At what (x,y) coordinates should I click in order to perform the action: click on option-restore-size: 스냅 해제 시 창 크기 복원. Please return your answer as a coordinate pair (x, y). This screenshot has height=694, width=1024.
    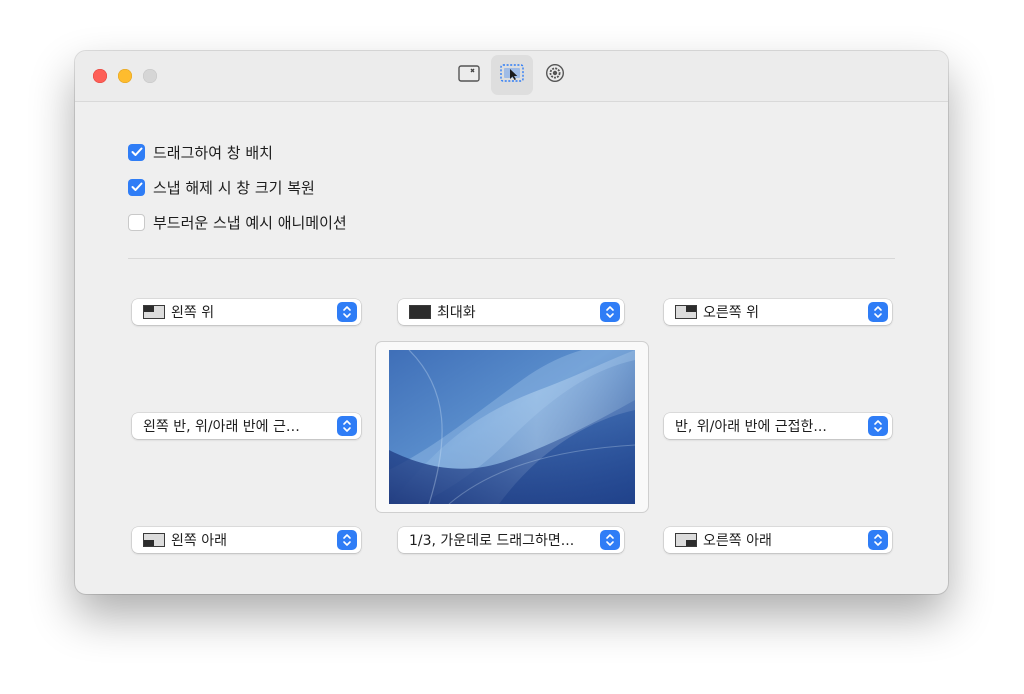
    Looking at the image, I should click on (221, 187).